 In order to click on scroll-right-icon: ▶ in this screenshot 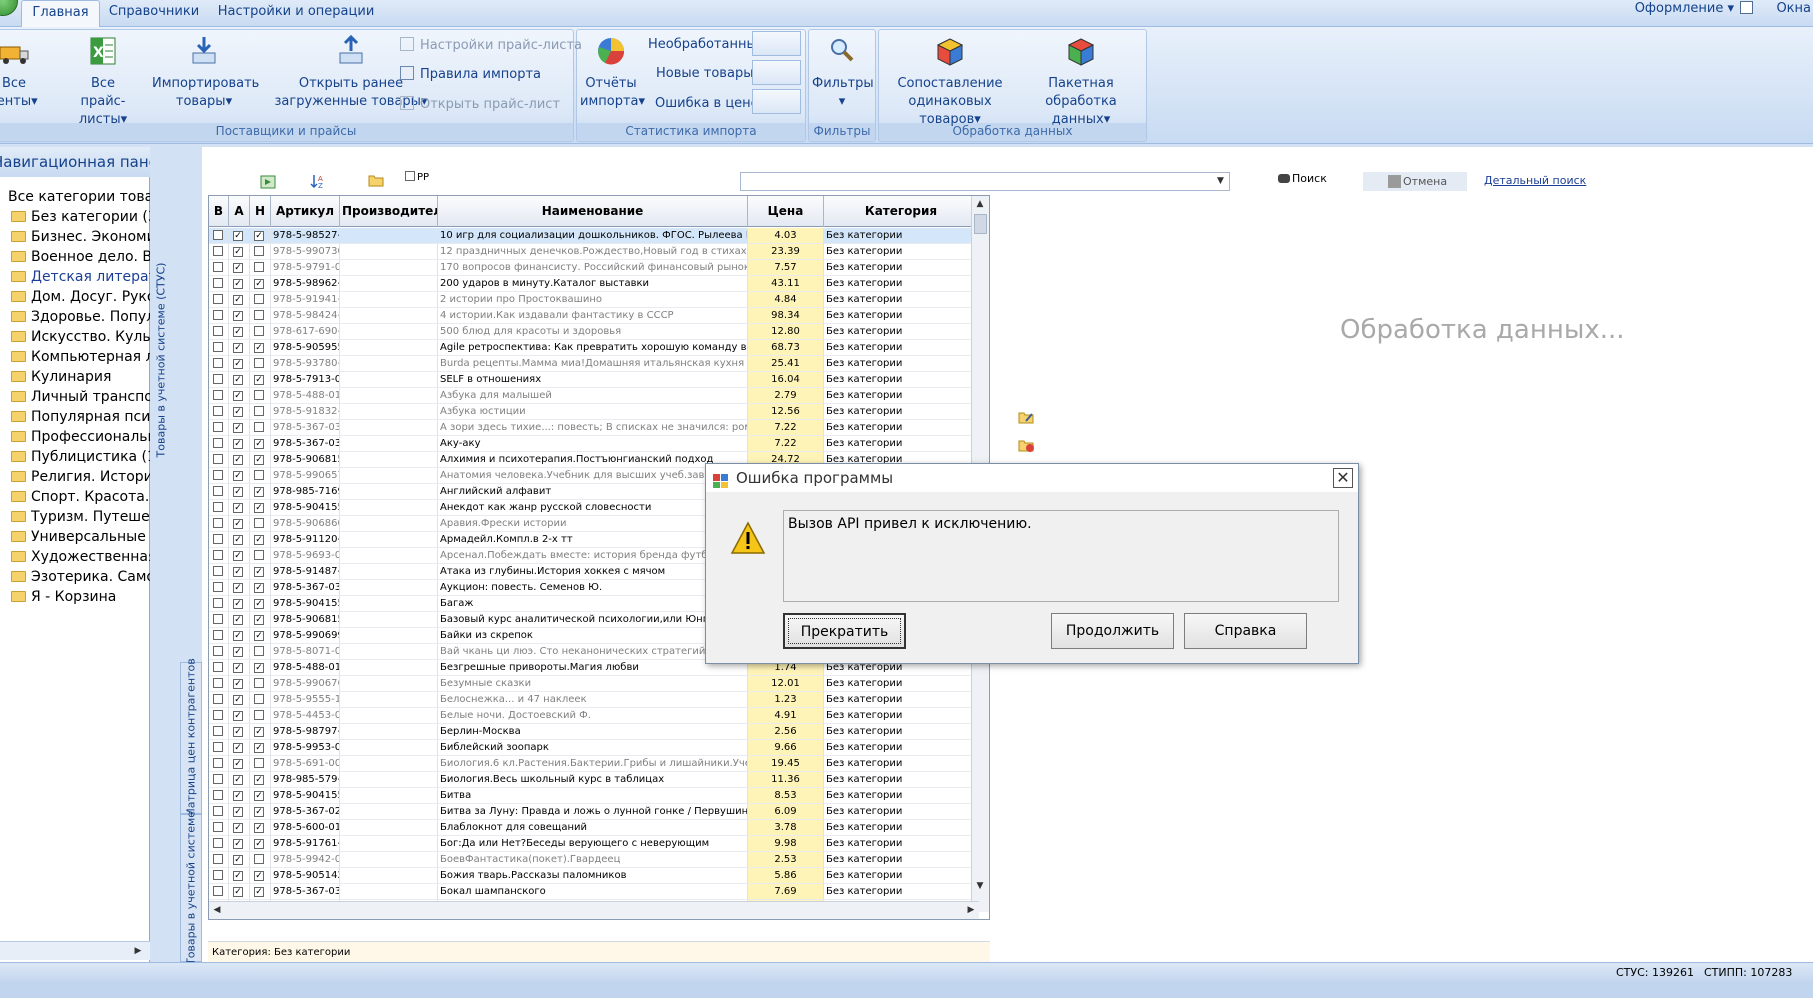, I will do `click(138, 951)`.